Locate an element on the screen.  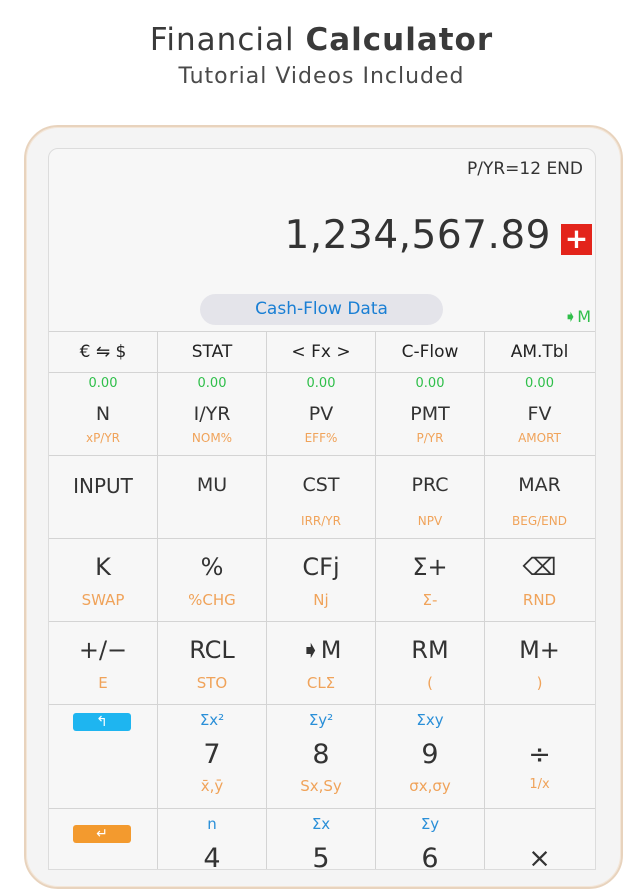
k-label: K is located at coordinates (103, 567).